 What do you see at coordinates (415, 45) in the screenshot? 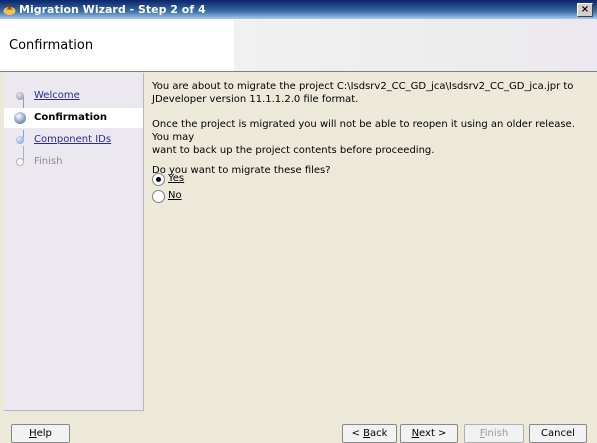
I see `header-banner` at bounding box center [415, 45].